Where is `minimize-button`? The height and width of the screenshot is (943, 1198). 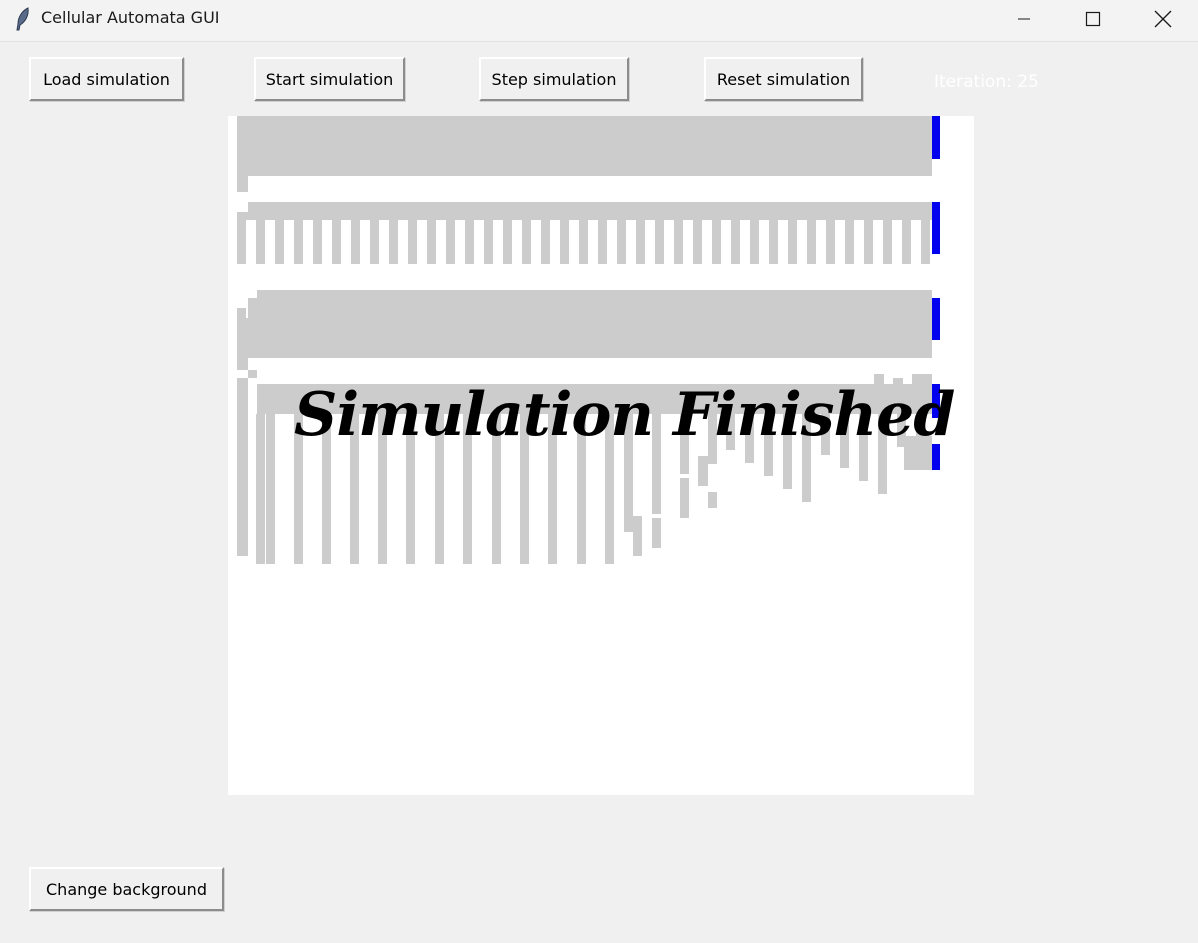
minimize-button is located at coordinates (1024, 19).